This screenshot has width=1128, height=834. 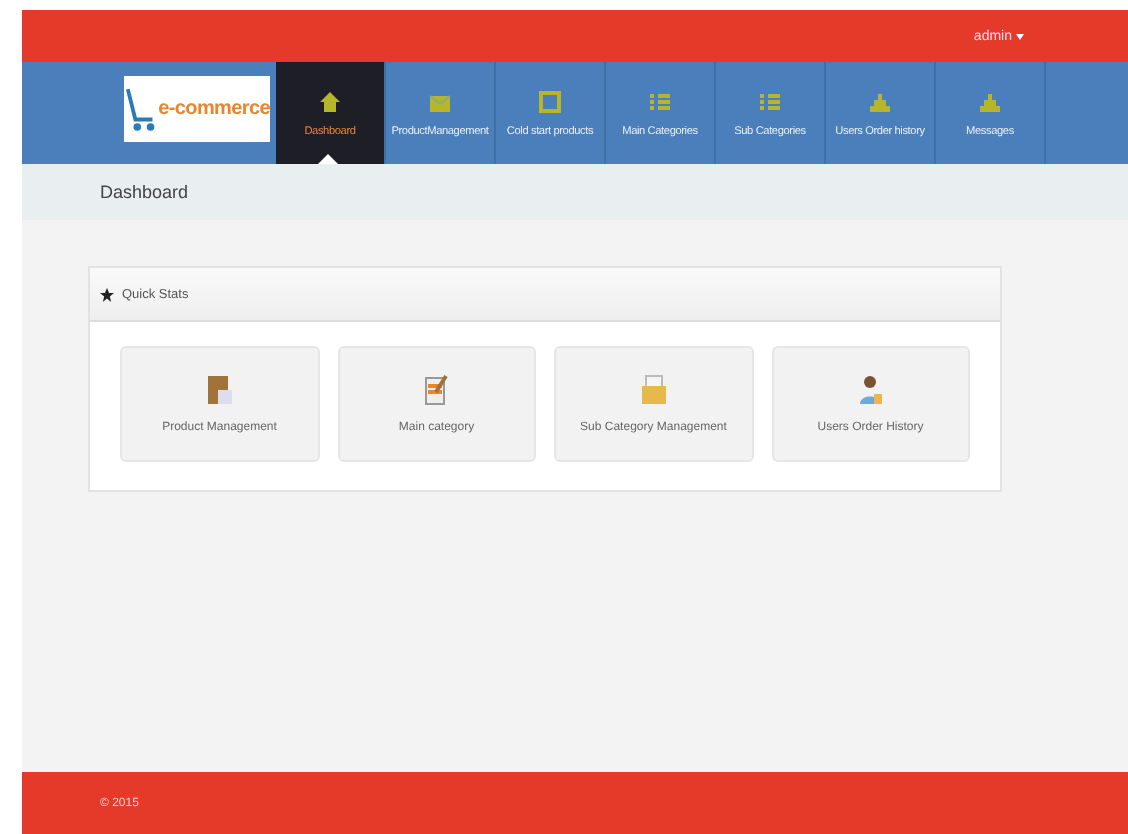 I want to click on page-heading: Dashboard, so click(x=144, y=192).